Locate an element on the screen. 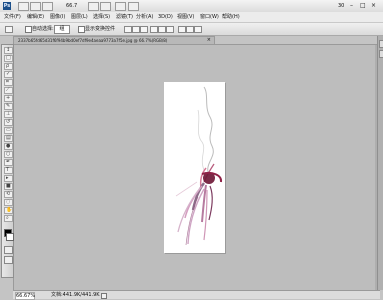 This screenshot has height=300, width=383. crop-tool-button: ⌗ is located at coordinates (8, 82).